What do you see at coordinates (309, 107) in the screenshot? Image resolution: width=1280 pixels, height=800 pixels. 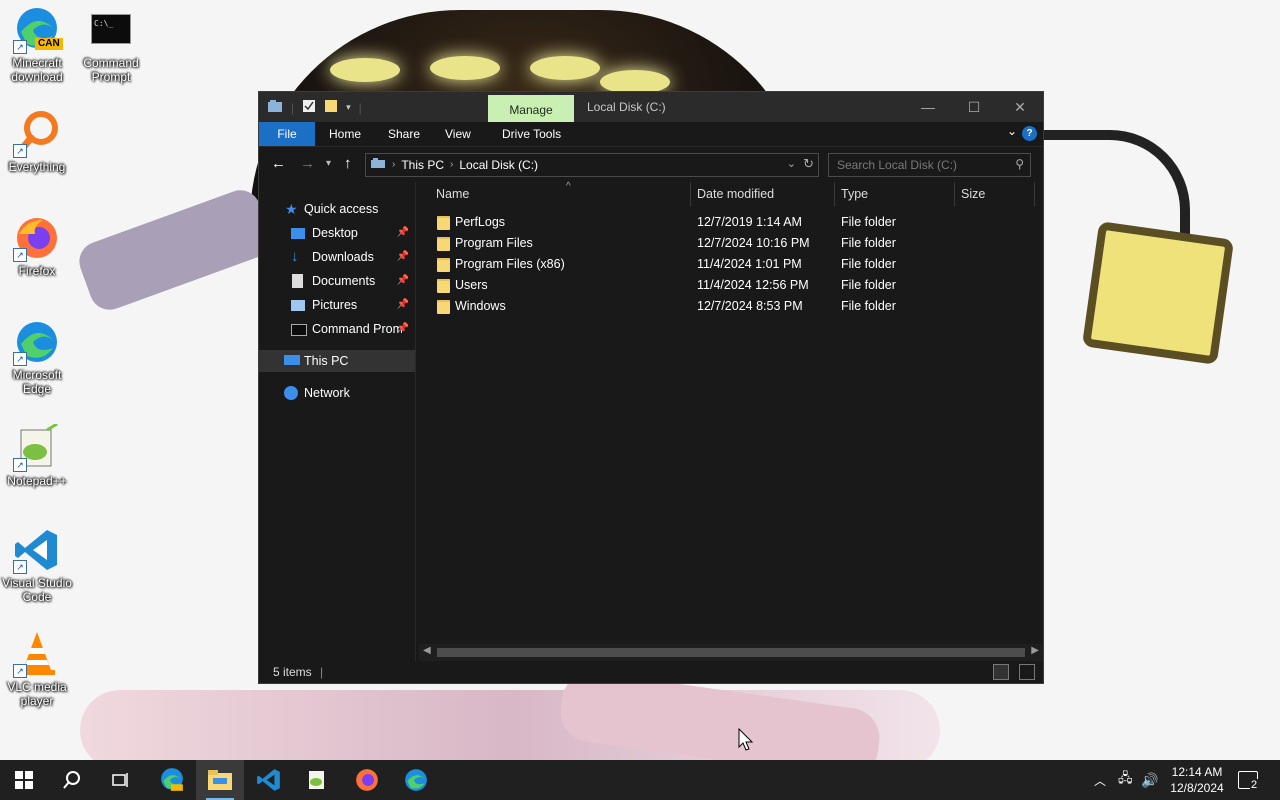 I see `properties-icon` at bounding box center [309, 107].